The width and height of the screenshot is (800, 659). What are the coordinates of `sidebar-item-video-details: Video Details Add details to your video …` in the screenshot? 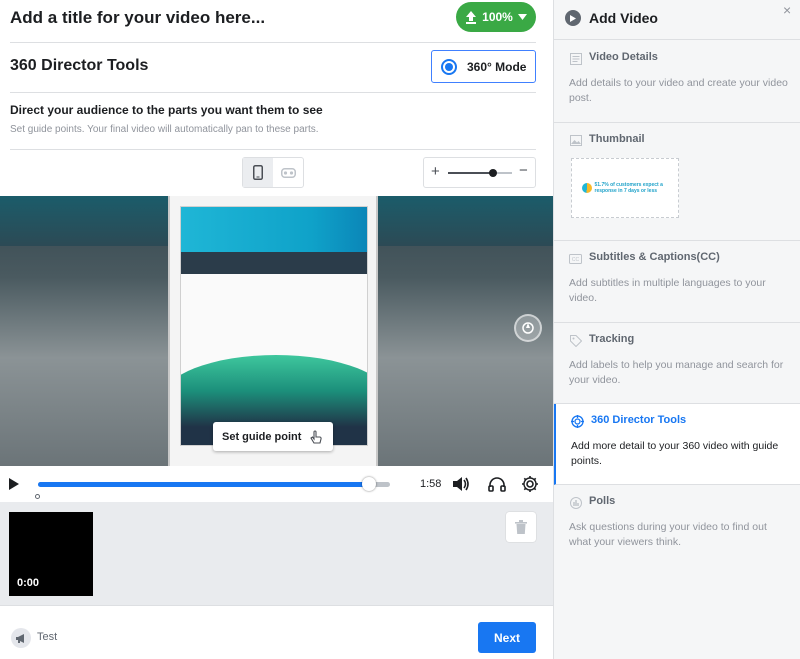 It's located at (677, 82).